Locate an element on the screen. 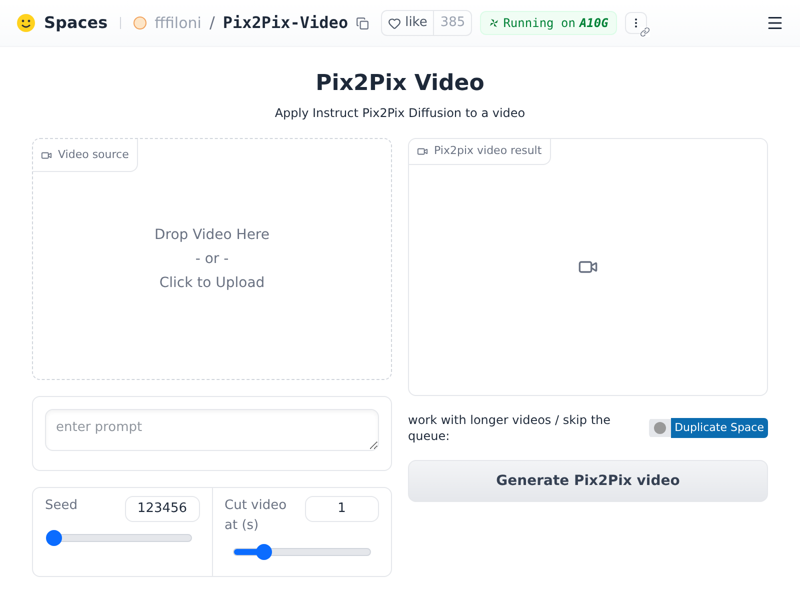 The height and width of the screenshot is (600, 800). link-icon is located at coordinates (645, 32).